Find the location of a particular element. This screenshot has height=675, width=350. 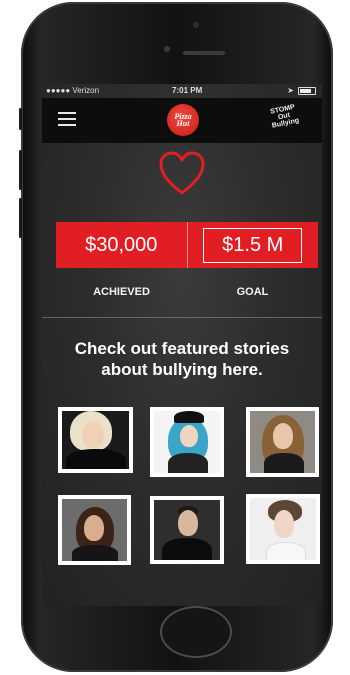

volume-down-button is located at coordinates (20, 218).